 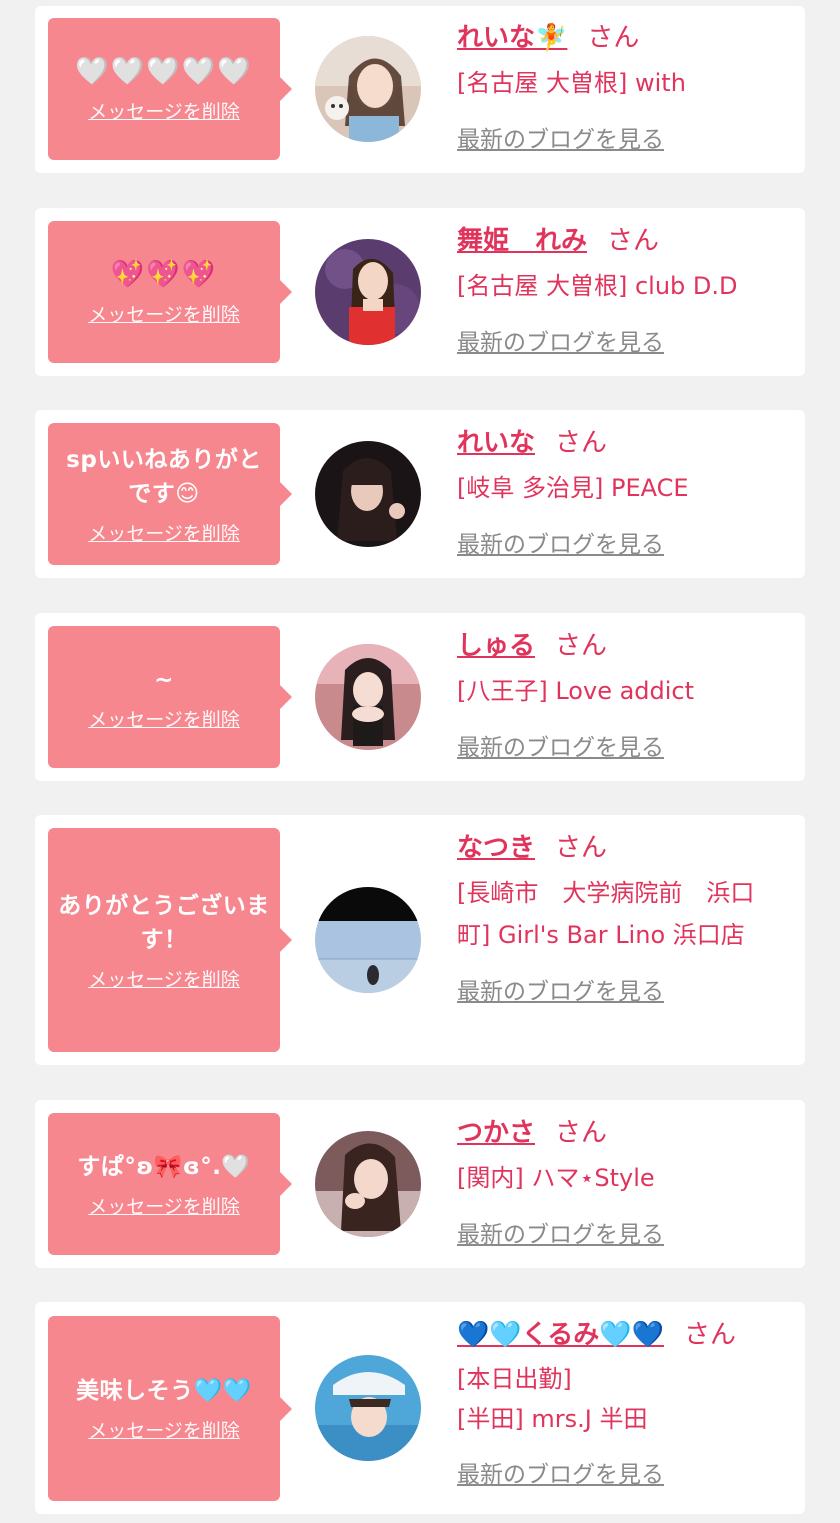 I want to click on sender-info: 💙🩵くるみ🩵💙 さん [本日出勤] [半田] mrs.J 半田 最新のブログを見る, so click(x=621, y=1403).